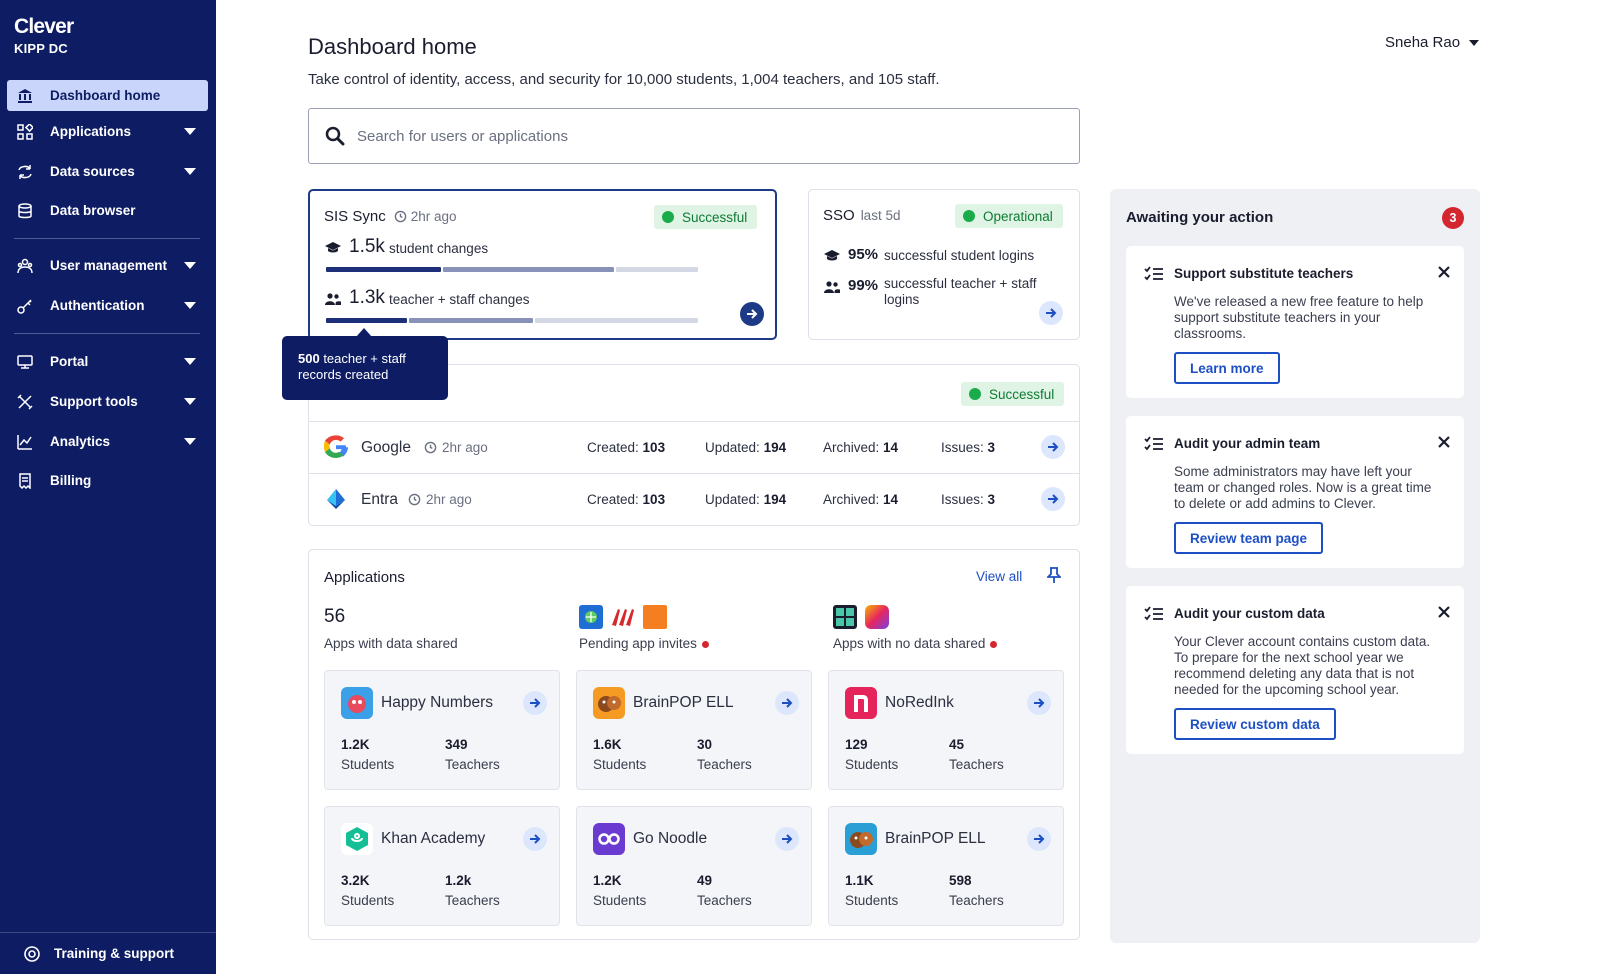  I want to click on teachers-count: 45, so click(957, 744).